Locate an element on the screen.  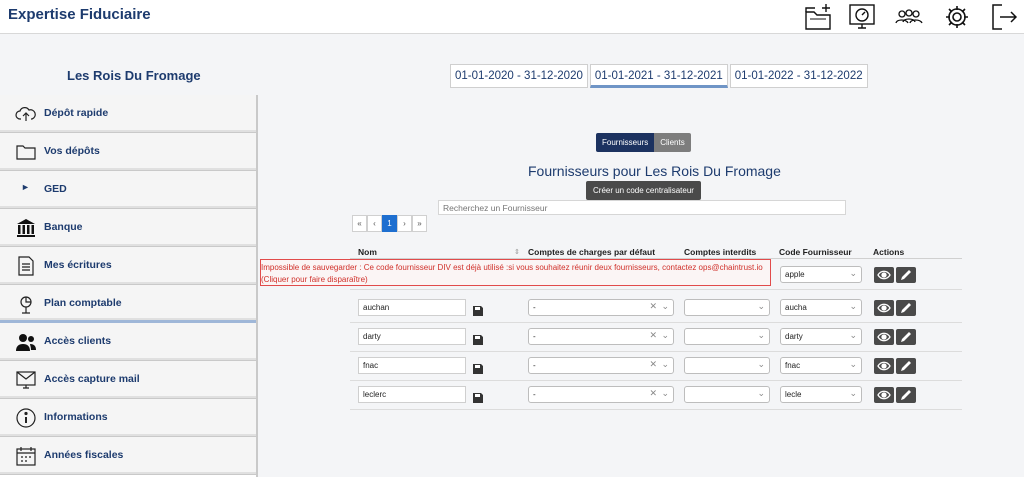
sort-icon: ⇕ is located at coordinates (517, 252).